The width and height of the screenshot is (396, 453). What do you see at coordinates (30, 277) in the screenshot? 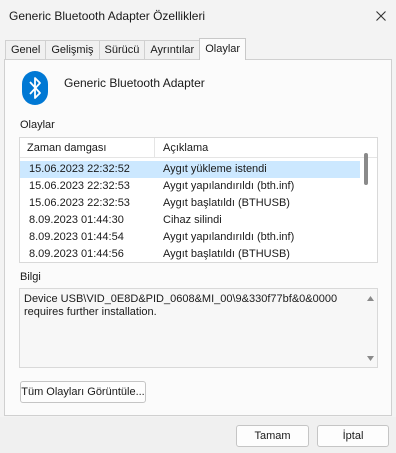
I see `info-label: Bilgi` at bounding box center [30, 277].